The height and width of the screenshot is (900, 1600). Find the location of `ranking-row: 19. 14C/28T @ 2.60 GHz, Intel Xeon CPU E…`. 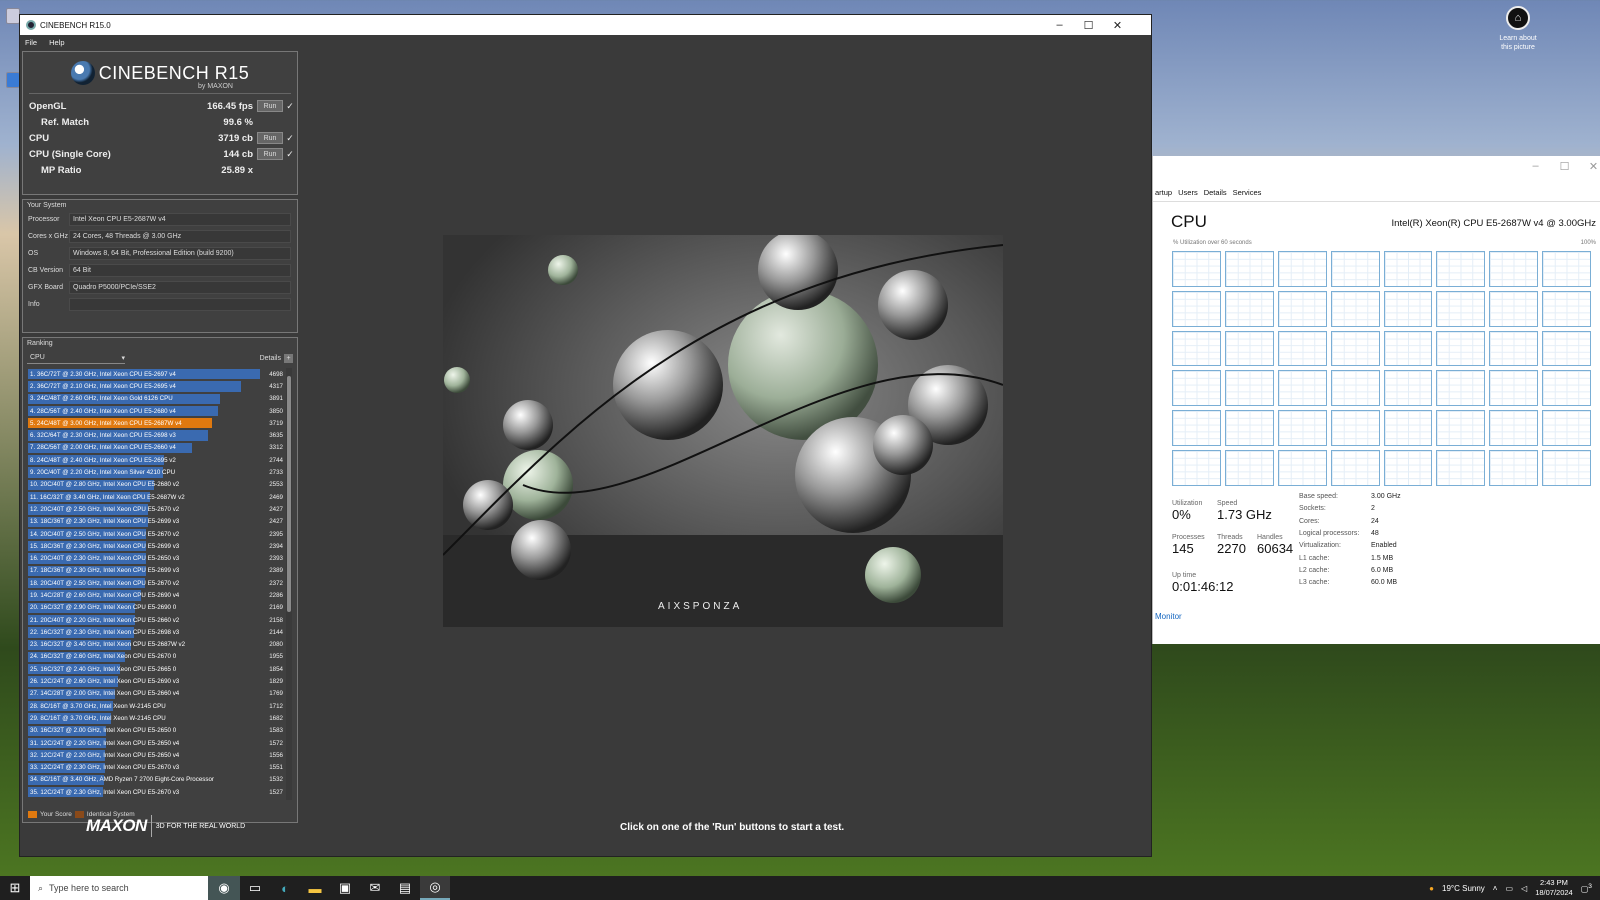

ranking-row: 19. 14C/28T @ 2.60 GHz, Intel Xeon CPU E… is located at coordinates (155, 595).